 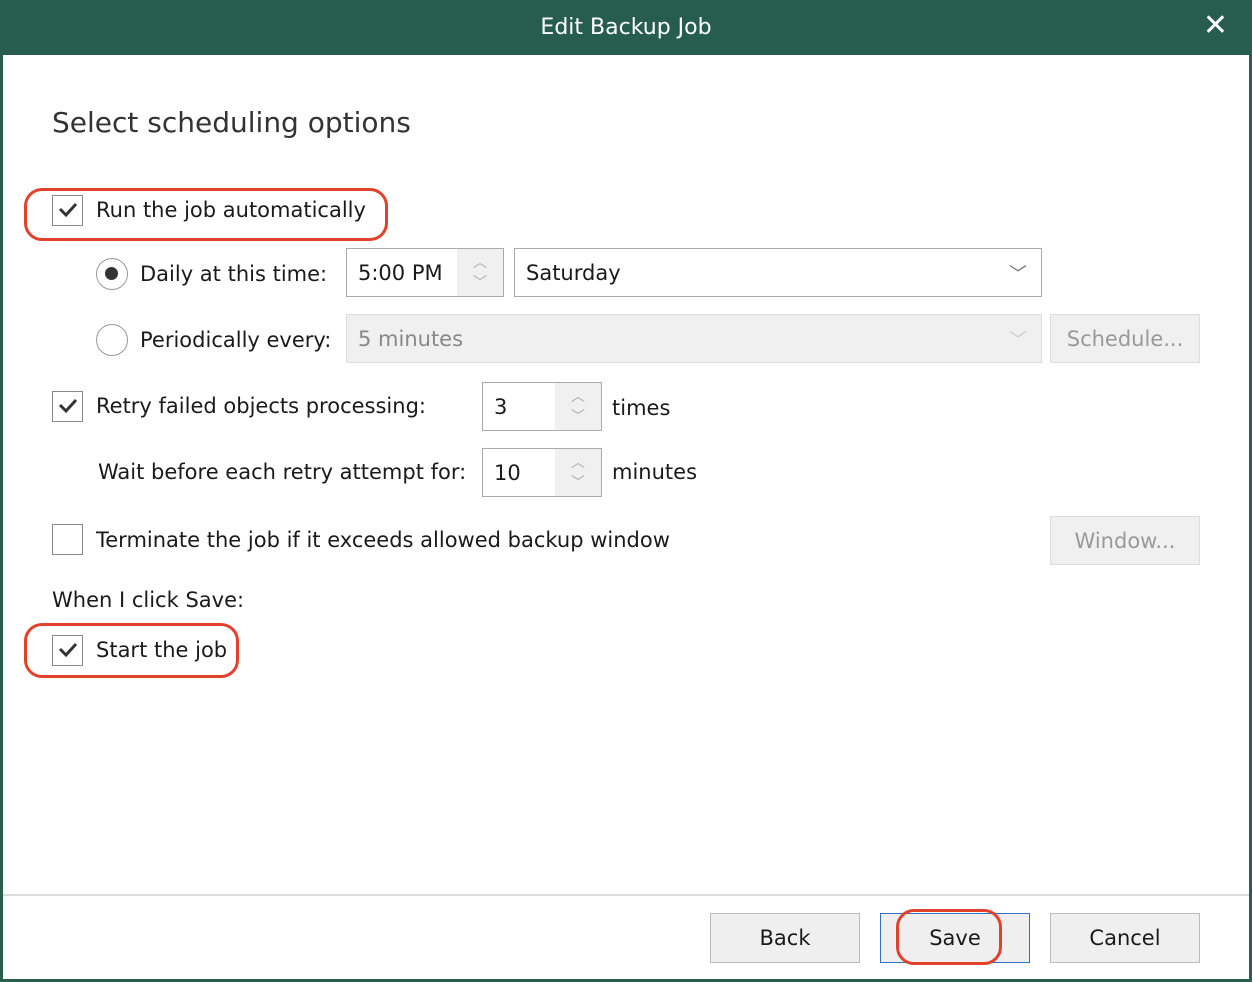 I want to click on wait-spinner: ︿ ﹀, so click(x=578, y=472).